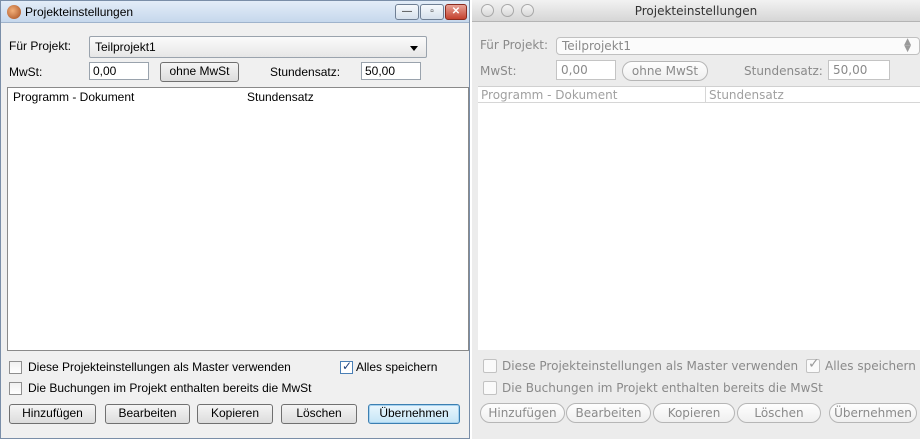  I want to click on close-button: ✕, so click(456, 12).